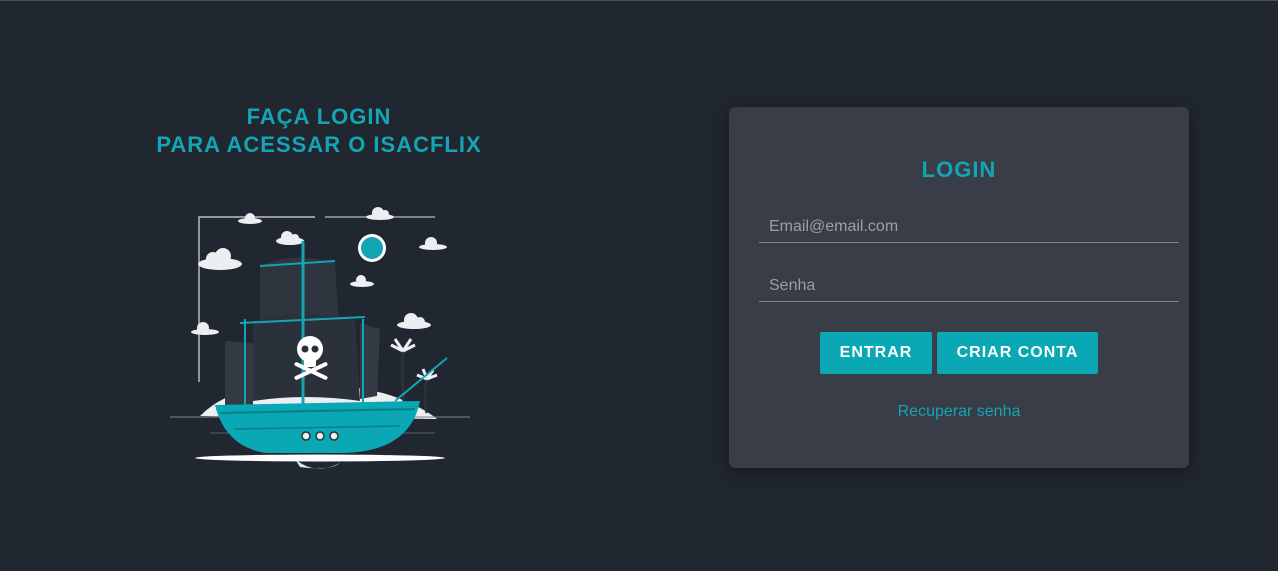 This screenshot has height=571, width=1278. I want to click on welcome-heading: FAÇA LOGIN PARA ACESSAR O ISACFLIX, so click(319, 131).